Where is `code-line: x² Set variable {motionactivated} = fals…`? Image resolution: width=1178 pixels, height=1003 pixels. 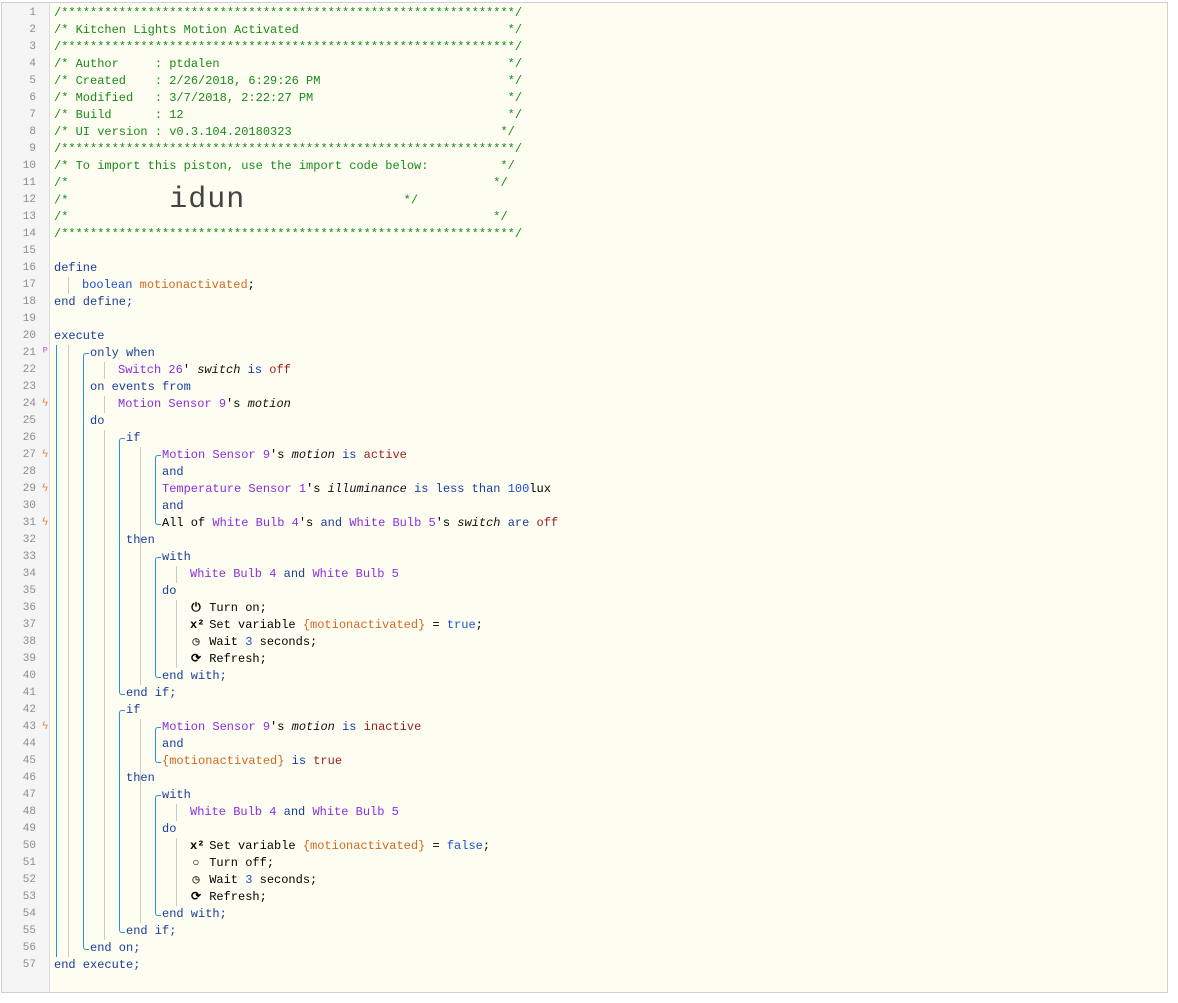 code-line: x² Set variable {motionactivated} = fals… is located at coordinates (340, 846).